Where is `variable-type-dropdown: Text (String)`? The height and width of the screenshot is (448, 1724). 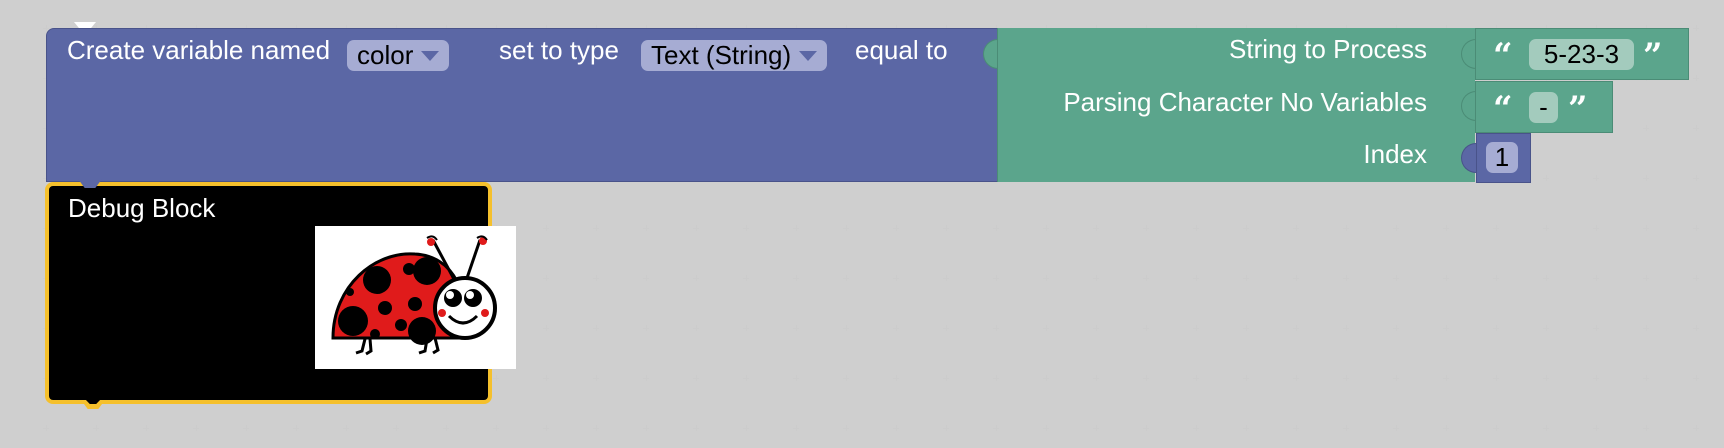
variable-type-dropdown: Text (String) is located at coordinates (734, 55).